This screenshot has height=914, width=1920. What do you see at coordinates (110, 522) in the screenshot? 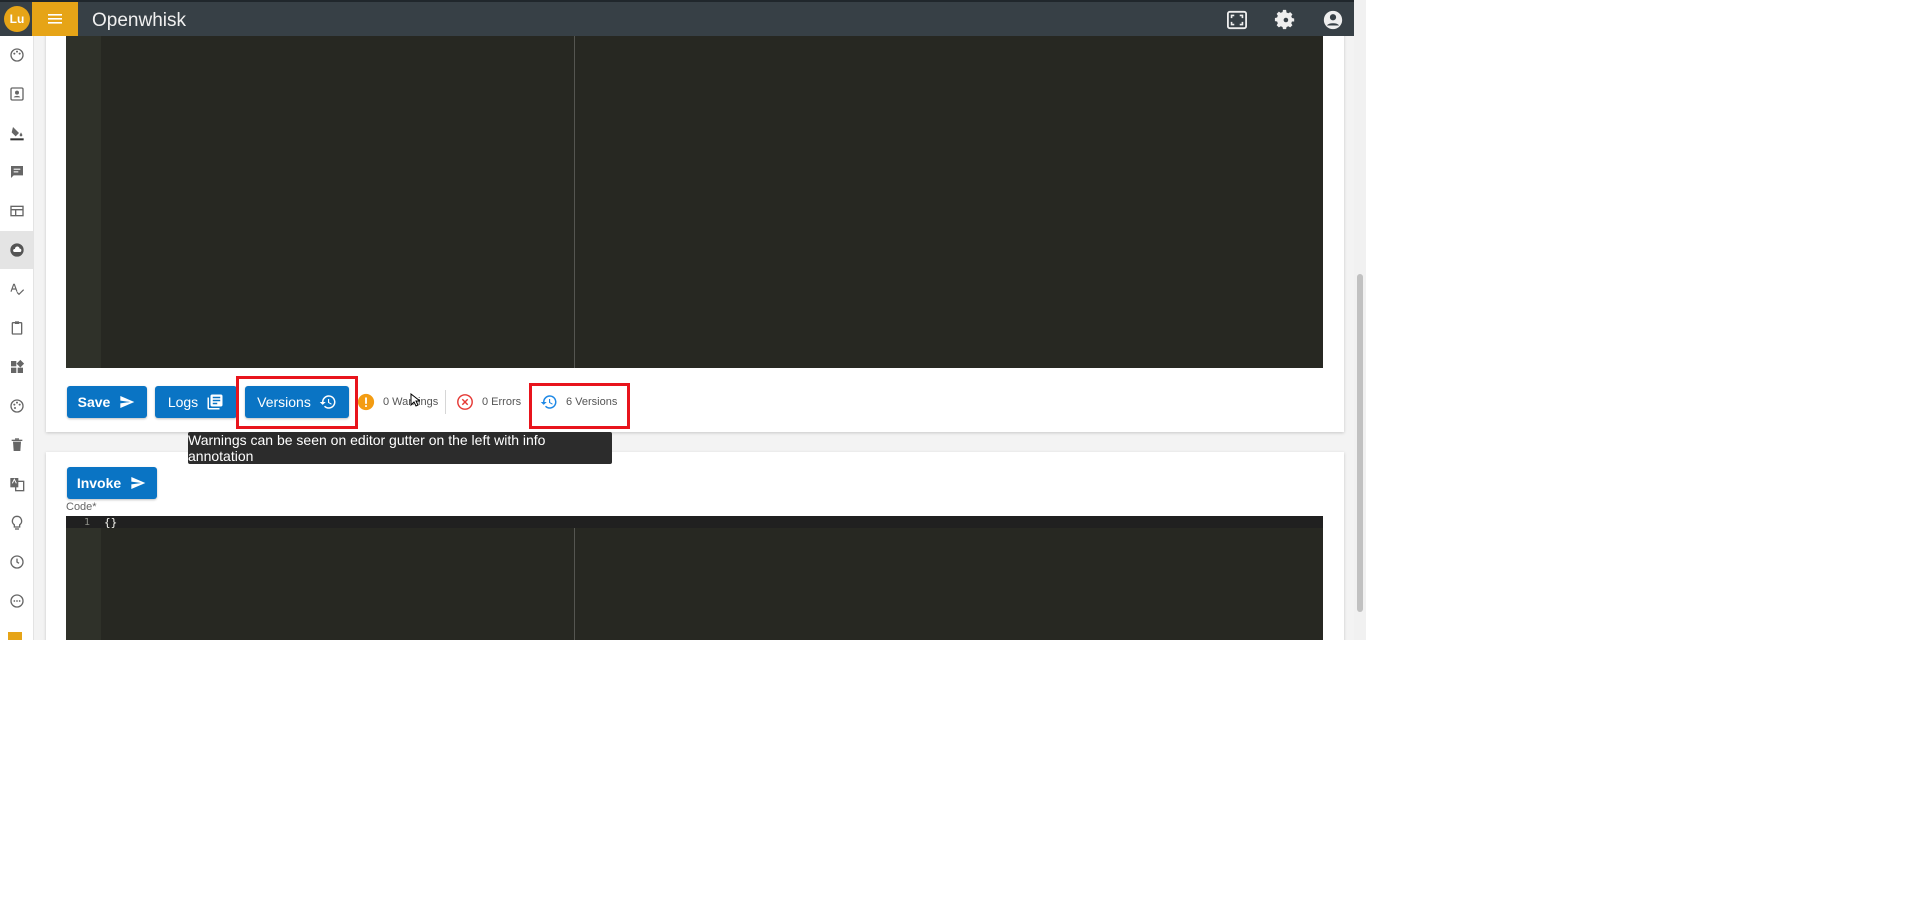
I see `code-line: {}` at bounding box center [110, 522].